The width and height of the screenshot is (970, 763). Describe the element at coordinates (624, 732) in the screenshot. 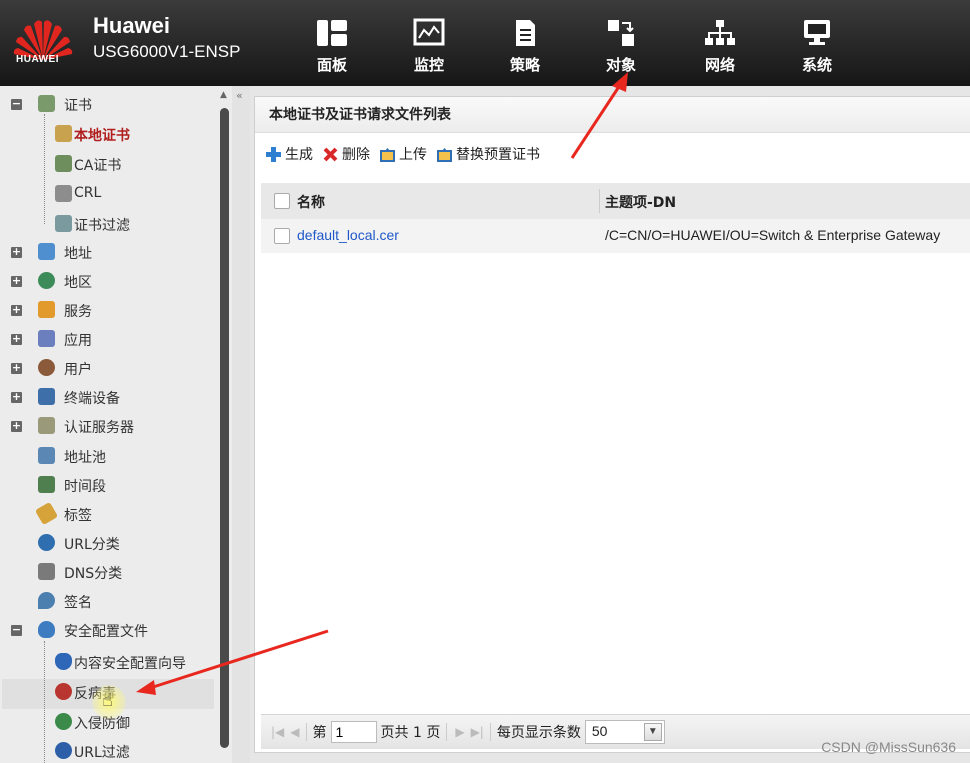

I see `per-page-select: 50 ▼` at that location.